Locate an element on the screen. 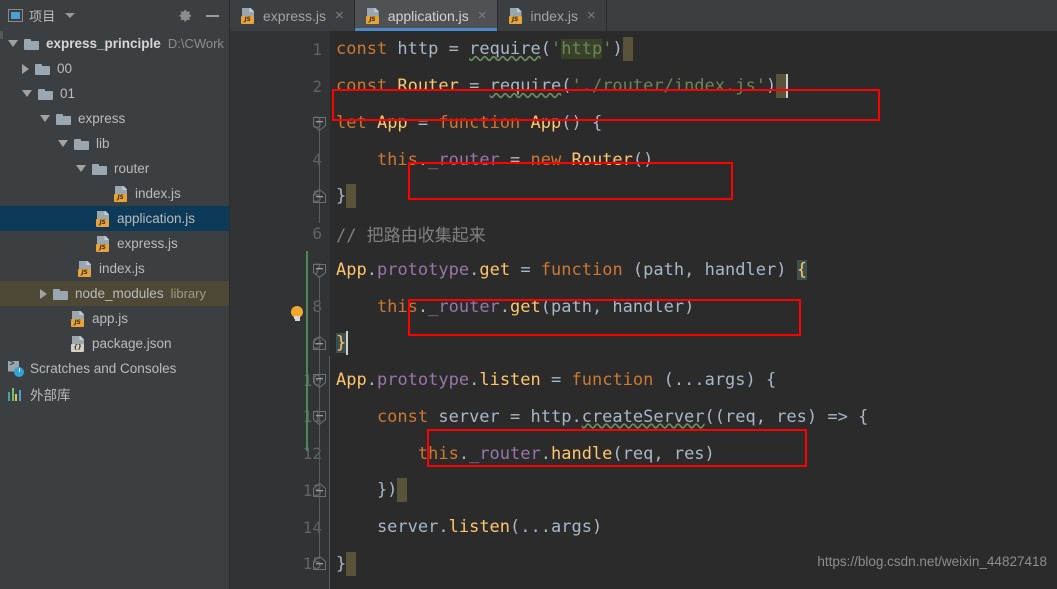  code-line-12: this. _router. handle(req, res) is located at coordinates (693, 453).